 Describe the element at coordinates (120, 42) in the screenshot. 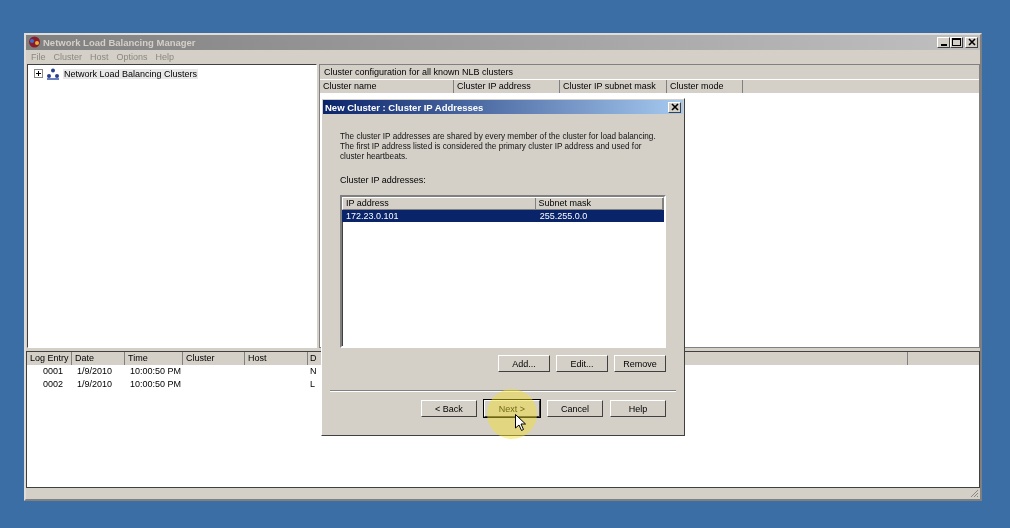

I see `window-title: Network Load Balancing Manager` at that location.